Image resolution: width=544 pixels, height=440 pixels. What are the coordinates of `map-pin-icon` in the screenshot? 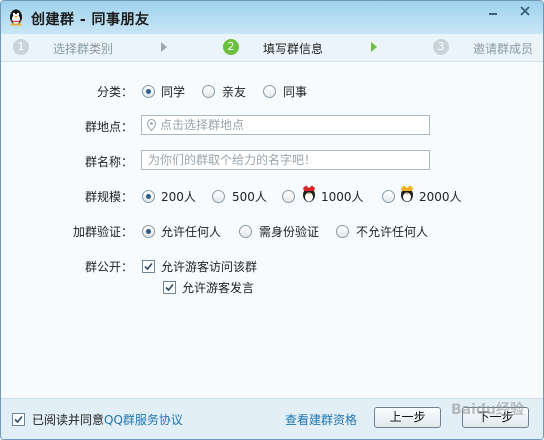 It's located at (151, 125).